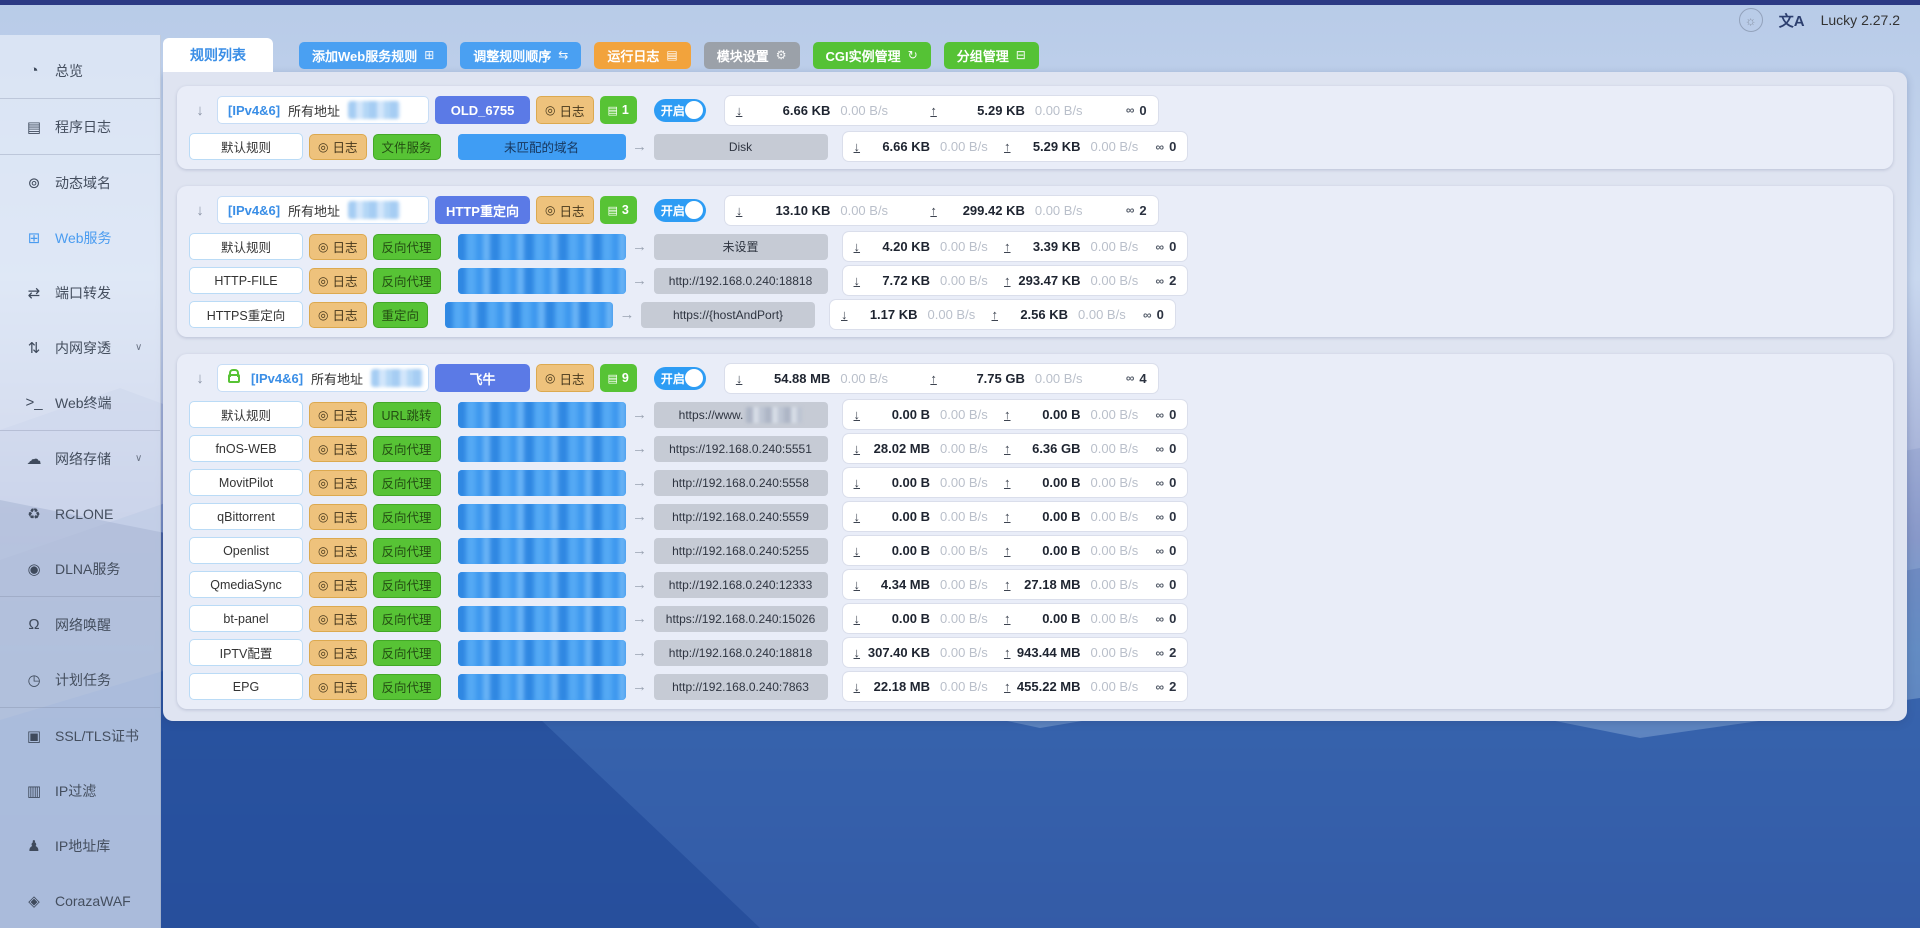 The image size is (1920, 928). Describe the element at coordinates (740, 448) in the screenshot. I see `backend-target: https://192.168.0.240:5551` at that location.